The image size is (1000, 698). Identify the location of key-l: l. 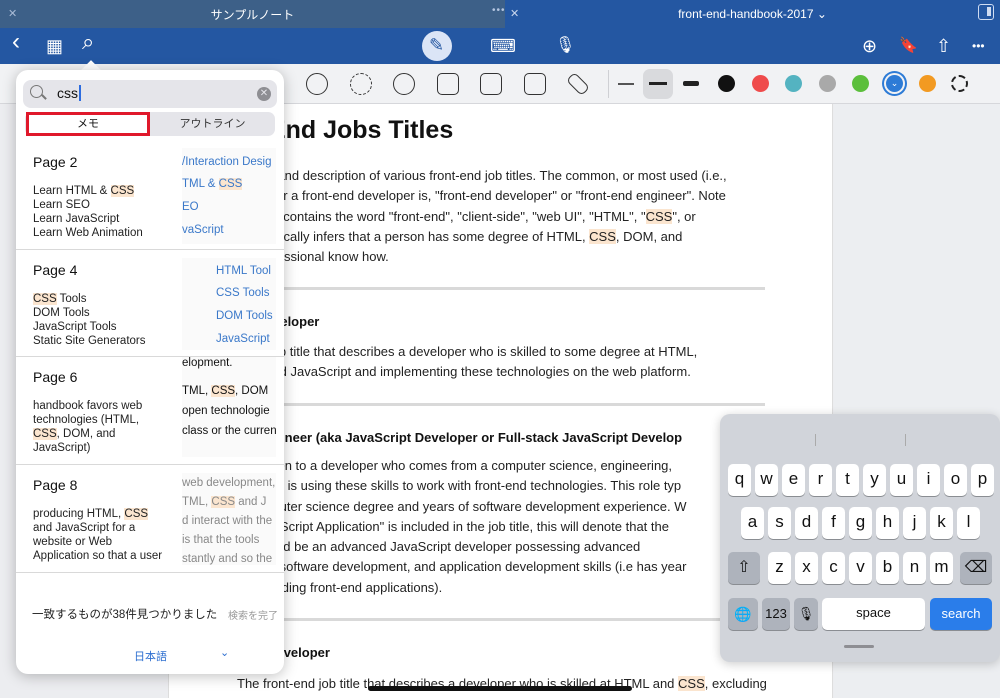
(968, 523).